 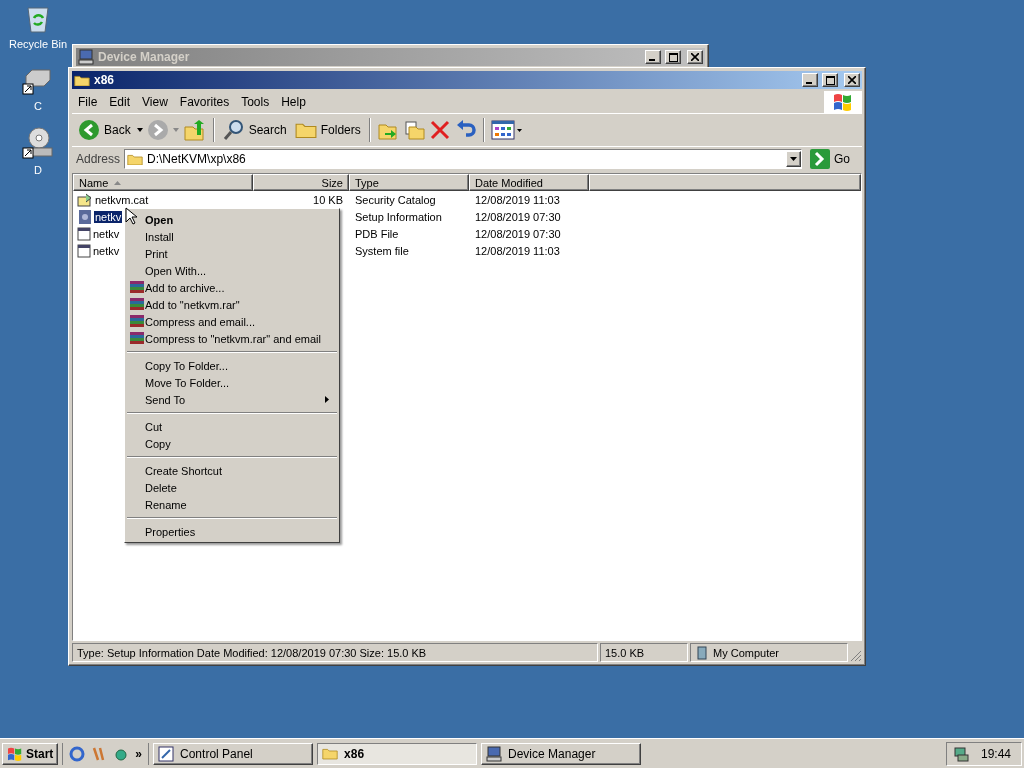 What do you see at coordinates (144, 57) in the screenshot?
I see `window-title: Device Manager` at bounding box center [144, 57].